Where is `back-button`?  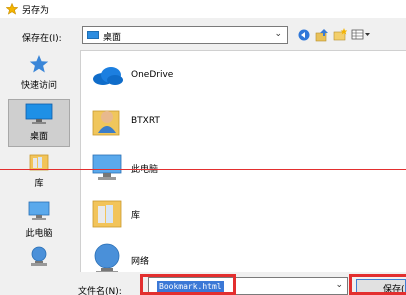
back-button is located at coordinates (304, 36).